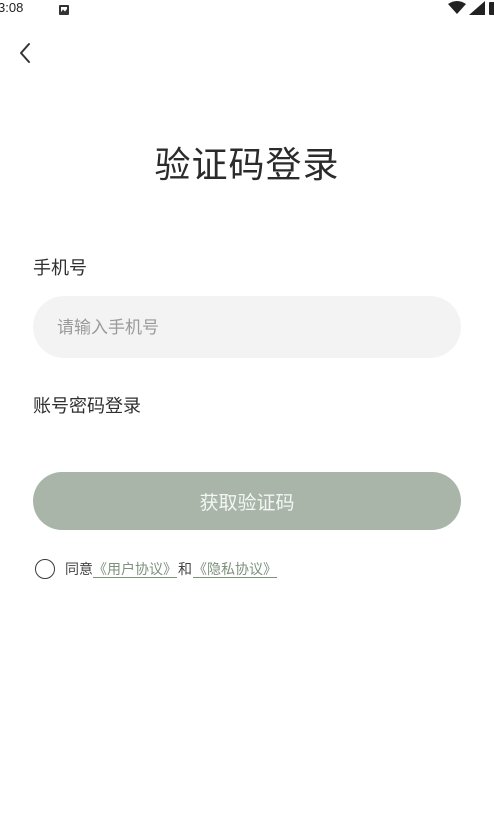  What do you see at coordinates (60, 268) in the screenshot?
I see `phone-label: 手机号` at bounding box center [60, 268].